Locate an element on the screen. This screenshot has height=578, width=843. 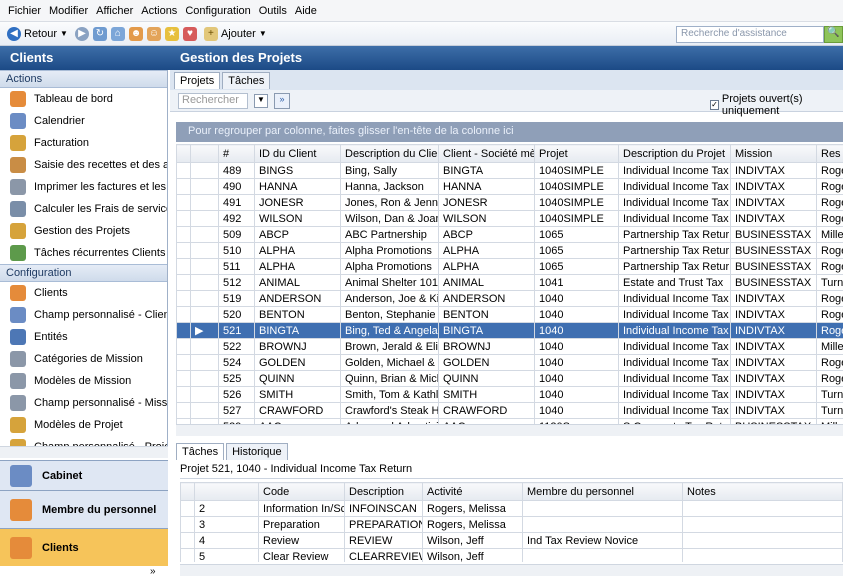
open-projects-toggle: ✓ Projets ouvert(s) uniquement is located at coordinates (776, 105).